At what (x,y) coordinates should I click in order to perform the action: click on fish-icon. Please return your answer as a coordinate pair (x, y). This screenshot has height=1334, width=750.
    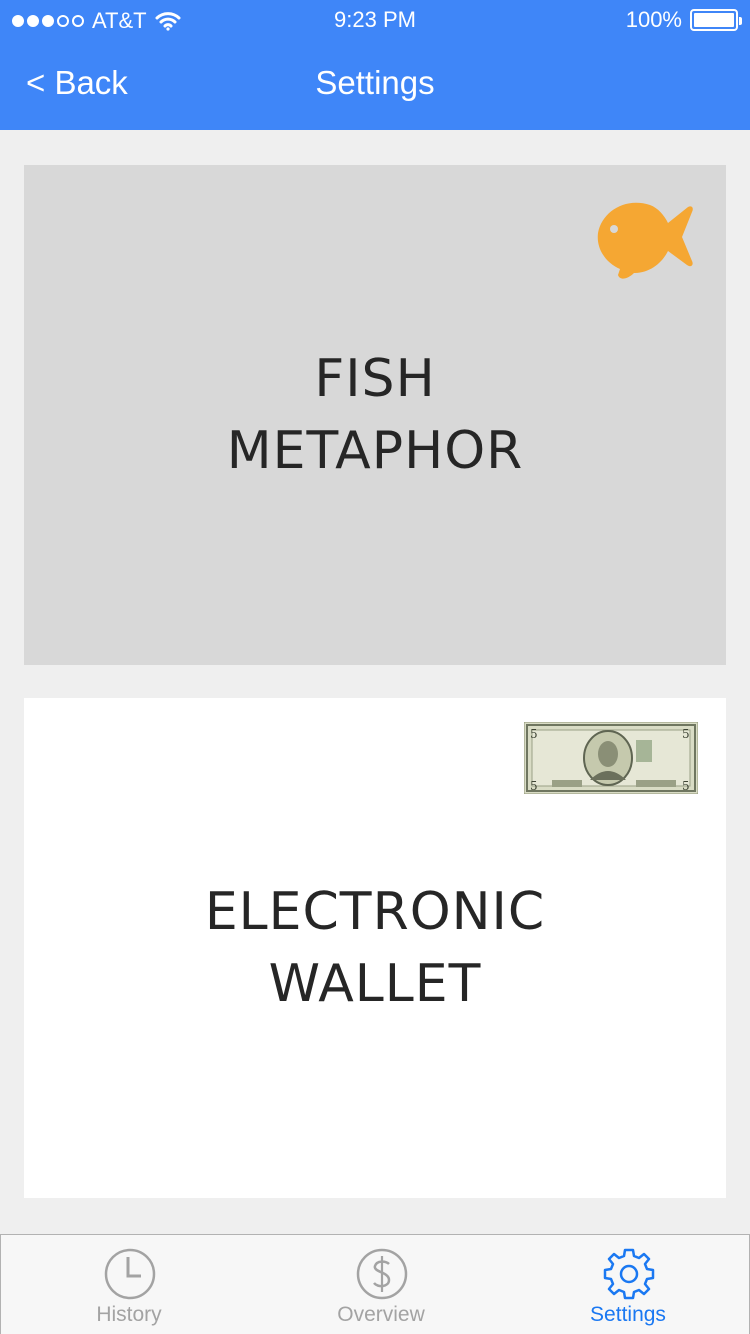
    Looking at the image, I should click on (645, 240).